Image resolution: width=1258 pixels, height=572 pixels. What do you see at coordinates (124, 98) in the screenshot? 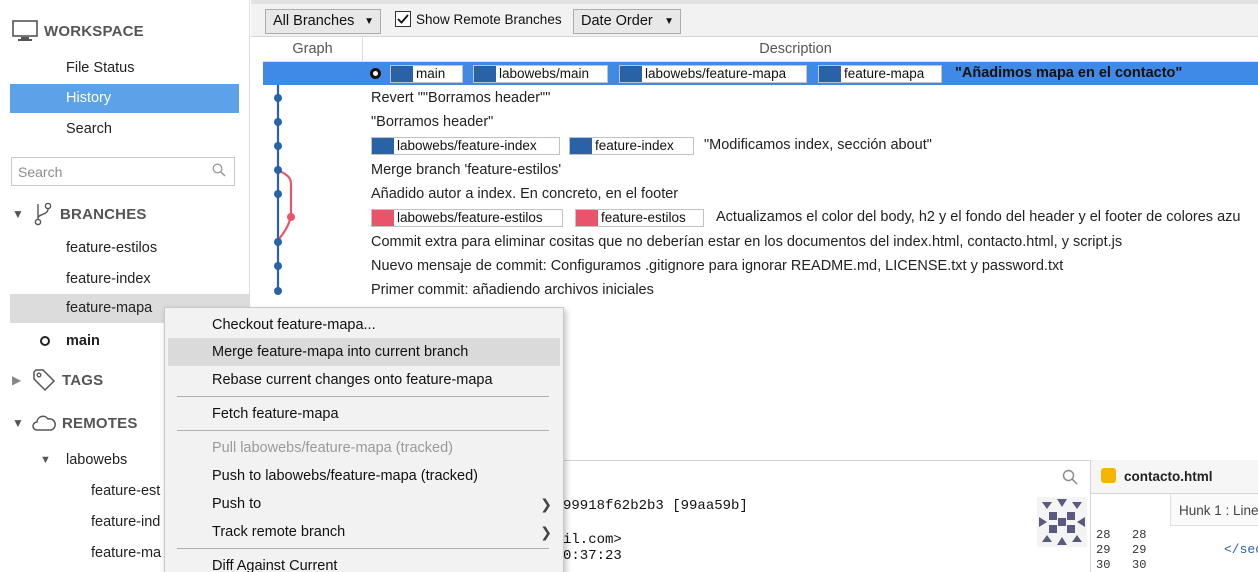
I see `nav-history: History` at bounding box center [124, 98].